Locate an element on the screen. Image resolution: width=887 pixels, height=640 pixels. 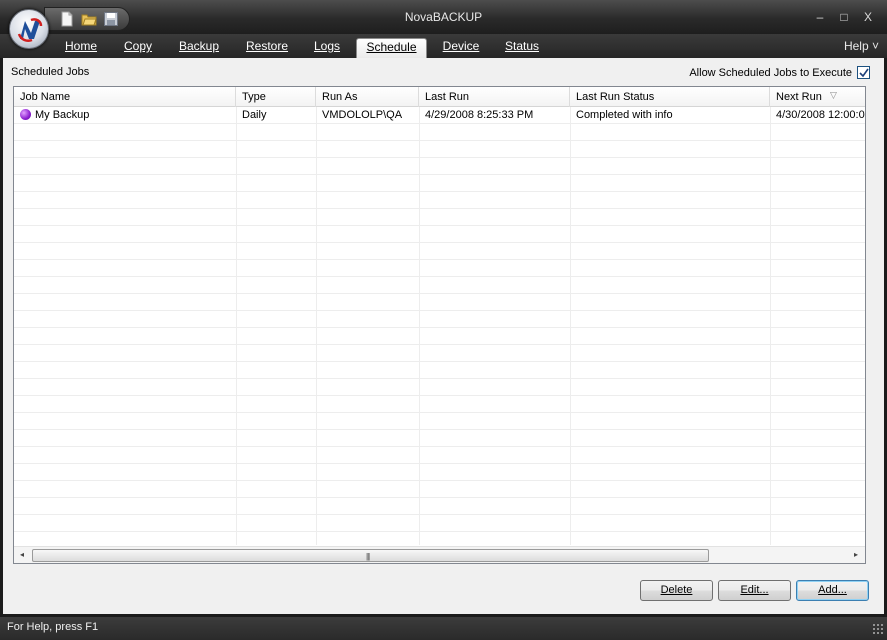
tab-status: Status is located at coordinates (522, 48).